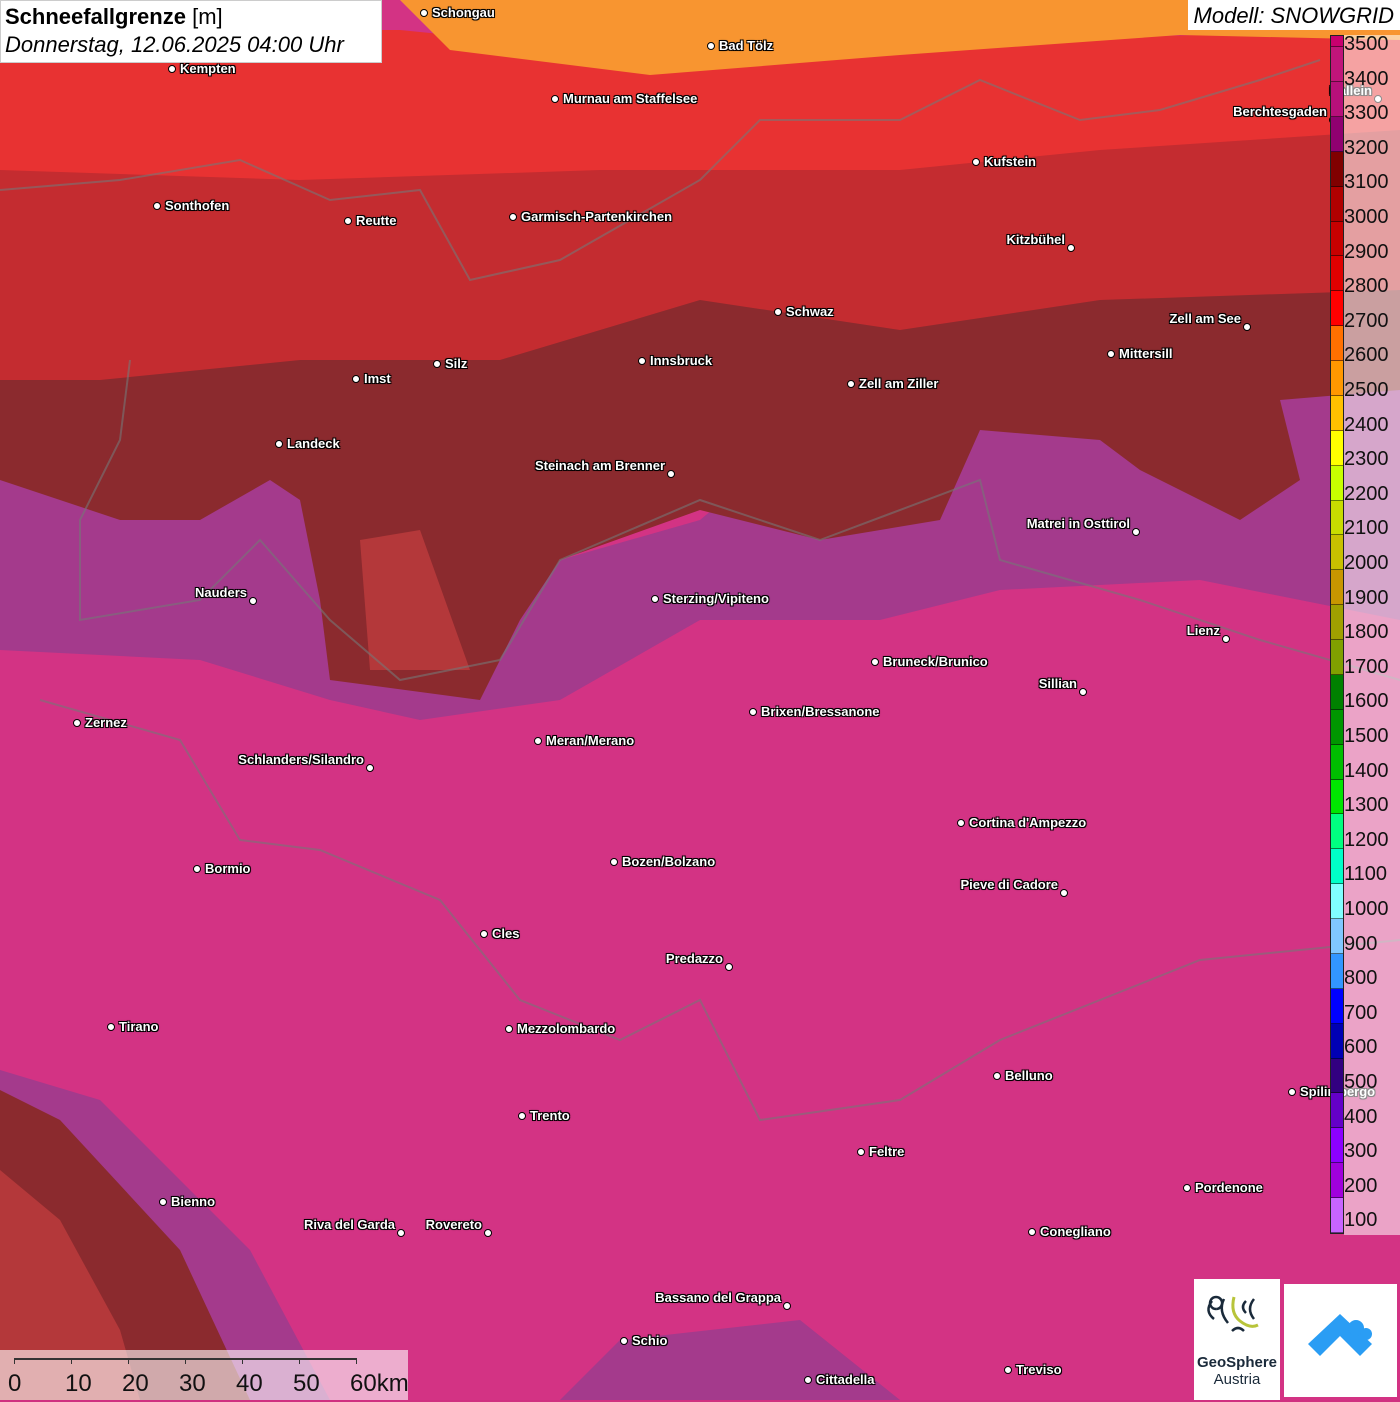 The width and height of the screenshot is (1400, 1402). What do you see at coordinates (1203, 630) in the screenshot?
I see `city-label: Lienz` at bounding box center [1203, 630].